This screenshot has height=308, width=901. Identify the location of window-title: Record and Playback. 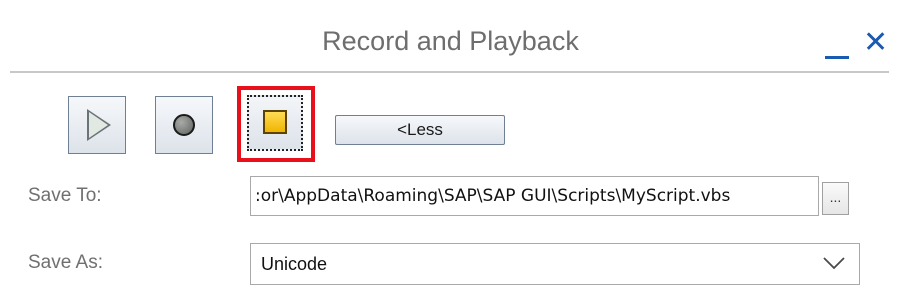
(450, 41).